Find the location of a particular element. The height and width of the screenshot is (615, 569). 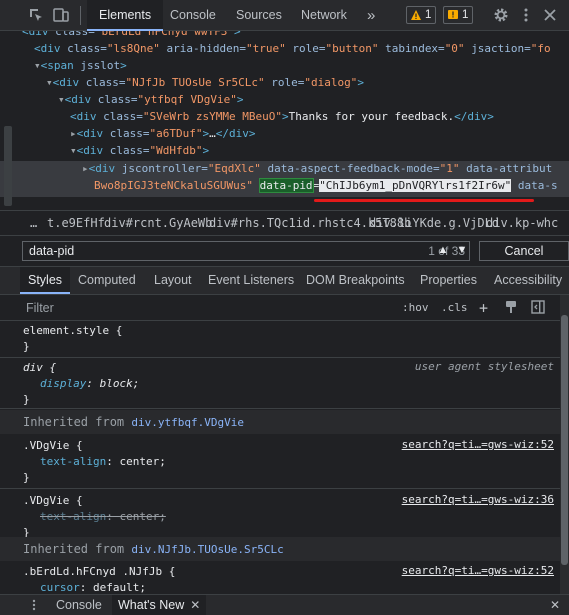

tab-sources: Sources is located at coordinates (259, 15).